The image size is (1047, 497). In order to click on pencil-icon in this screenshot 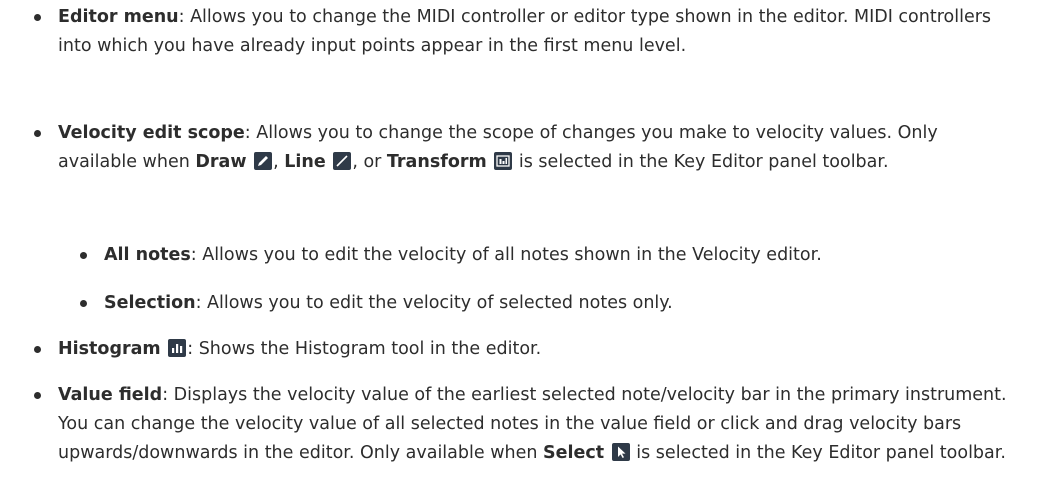, I will do `click(263, 161)`.